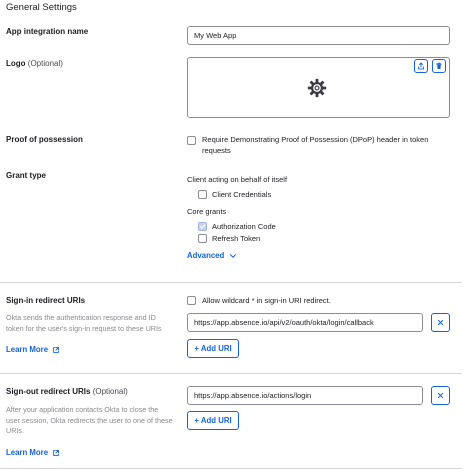  I want to click on sign-out-uri-input: https://app.absence.io/actions/login, so click(305, 395).